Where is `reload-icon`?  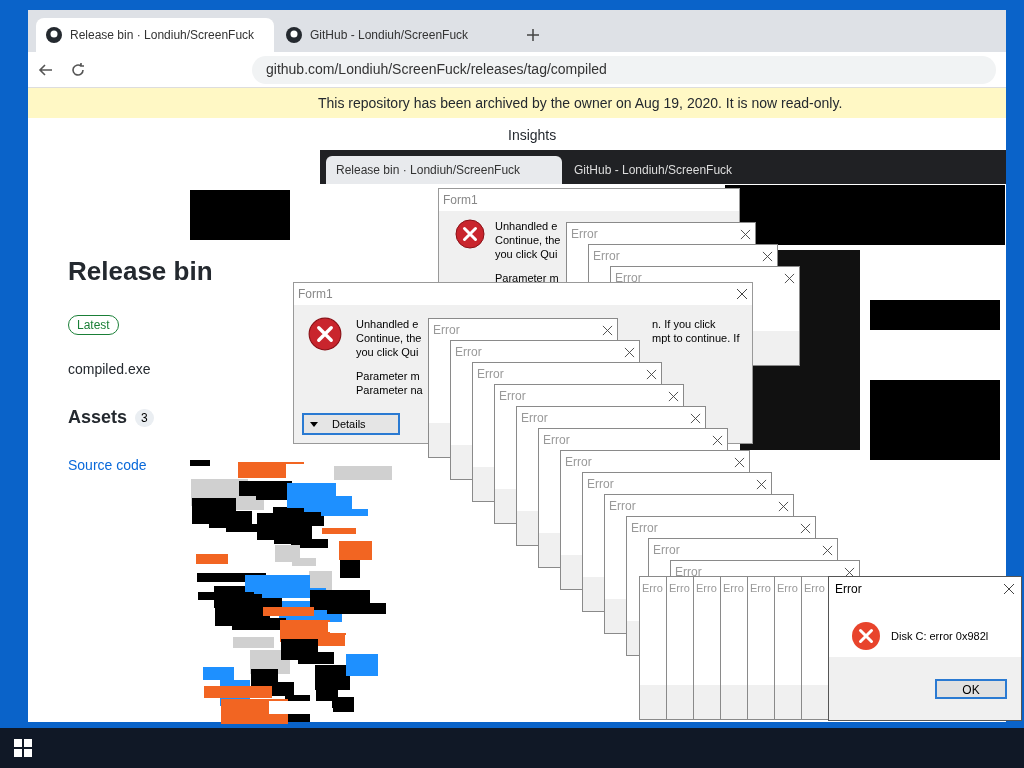 reload-icon is located at coordinates (78, 69).